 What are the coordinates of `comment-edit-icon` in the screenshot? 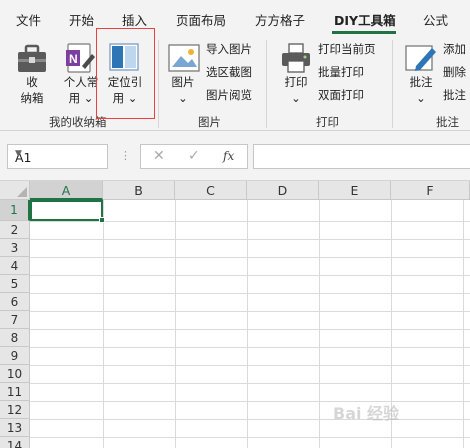 It's located at (420, 58).